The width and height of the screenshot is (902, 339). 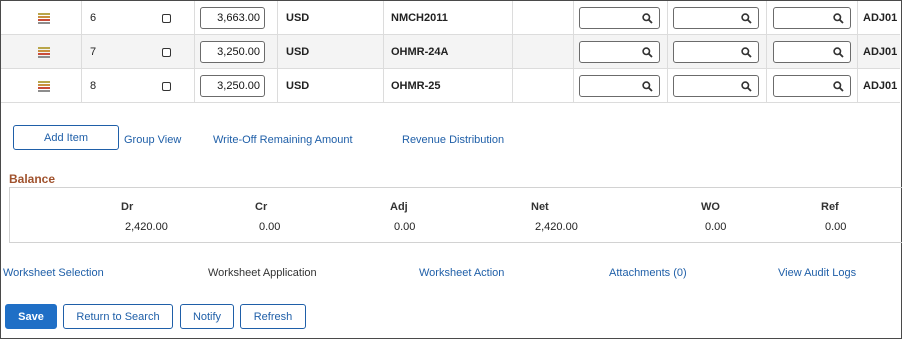 What do you see at coordinates (399, 207) in the screenshot?
I see `balance-header-adj: Adj` at bounding box center [399, 207].